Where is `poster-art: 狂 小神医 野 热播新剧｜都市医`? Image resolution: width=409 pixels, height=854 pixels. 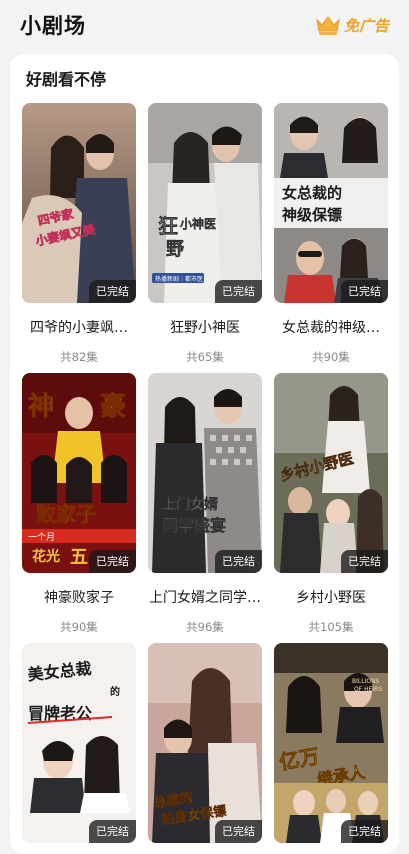 poster-art: 狂 小神医 野 热播新剧｜都市医 is located at coordinates (205, 203).